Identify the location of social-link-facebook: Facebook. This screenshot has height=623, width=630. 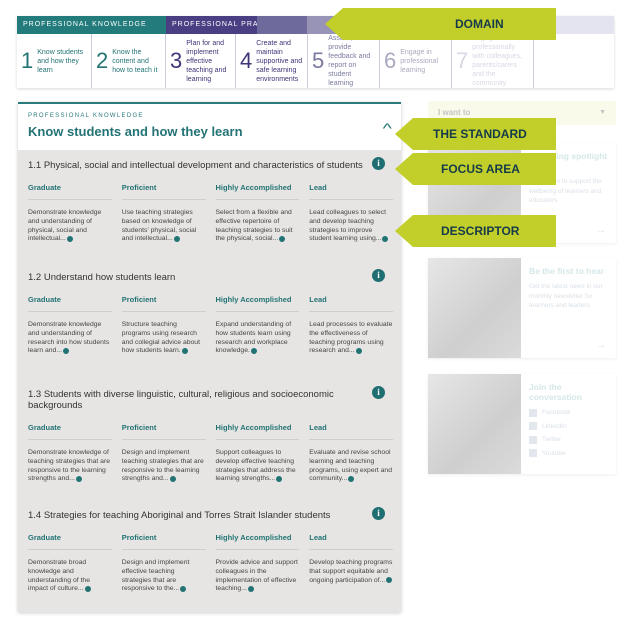
(568, 413).